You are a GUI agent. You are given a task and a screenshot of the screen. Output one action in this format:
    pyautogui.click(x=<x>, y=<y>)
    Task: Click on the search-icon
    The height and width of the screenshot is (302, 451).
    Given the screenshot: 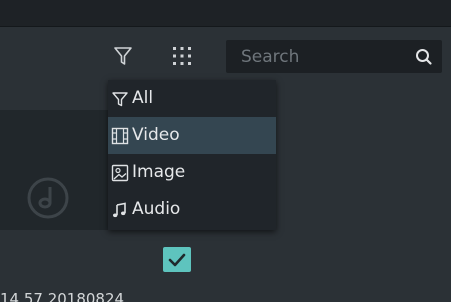 What is the action you would take?
    pyautogui.click(x=424, y=57)
    